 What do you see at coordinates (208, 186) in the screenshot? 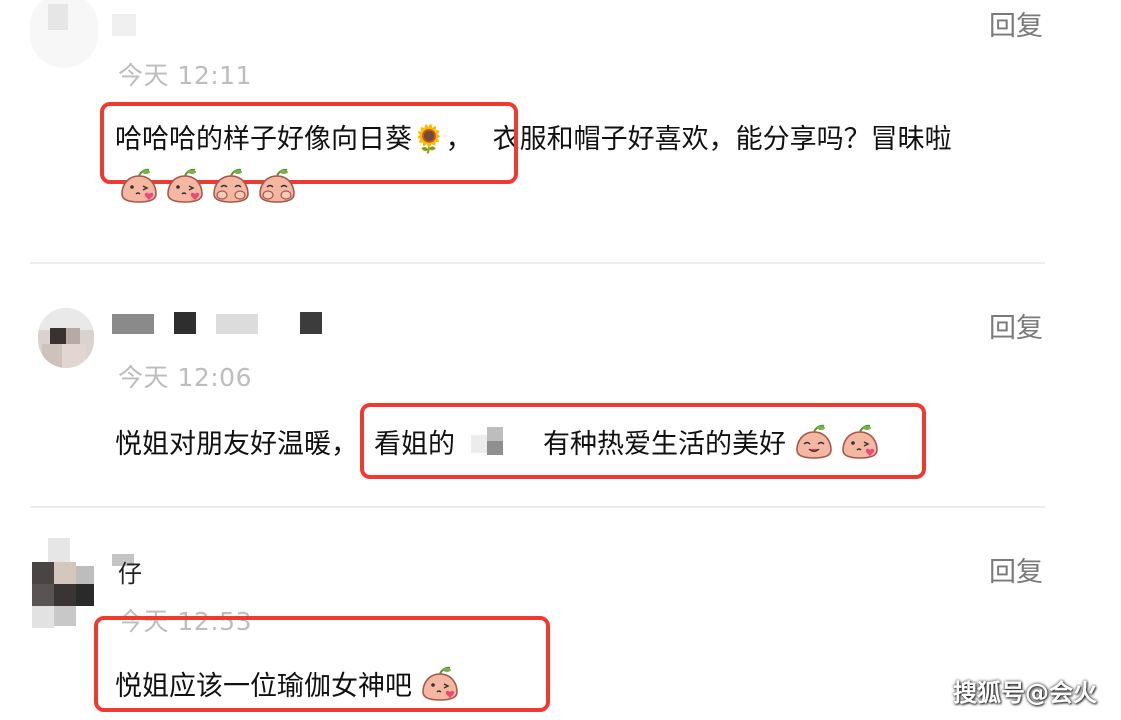
I see `emoji-row` at bounding box center [208, 186].